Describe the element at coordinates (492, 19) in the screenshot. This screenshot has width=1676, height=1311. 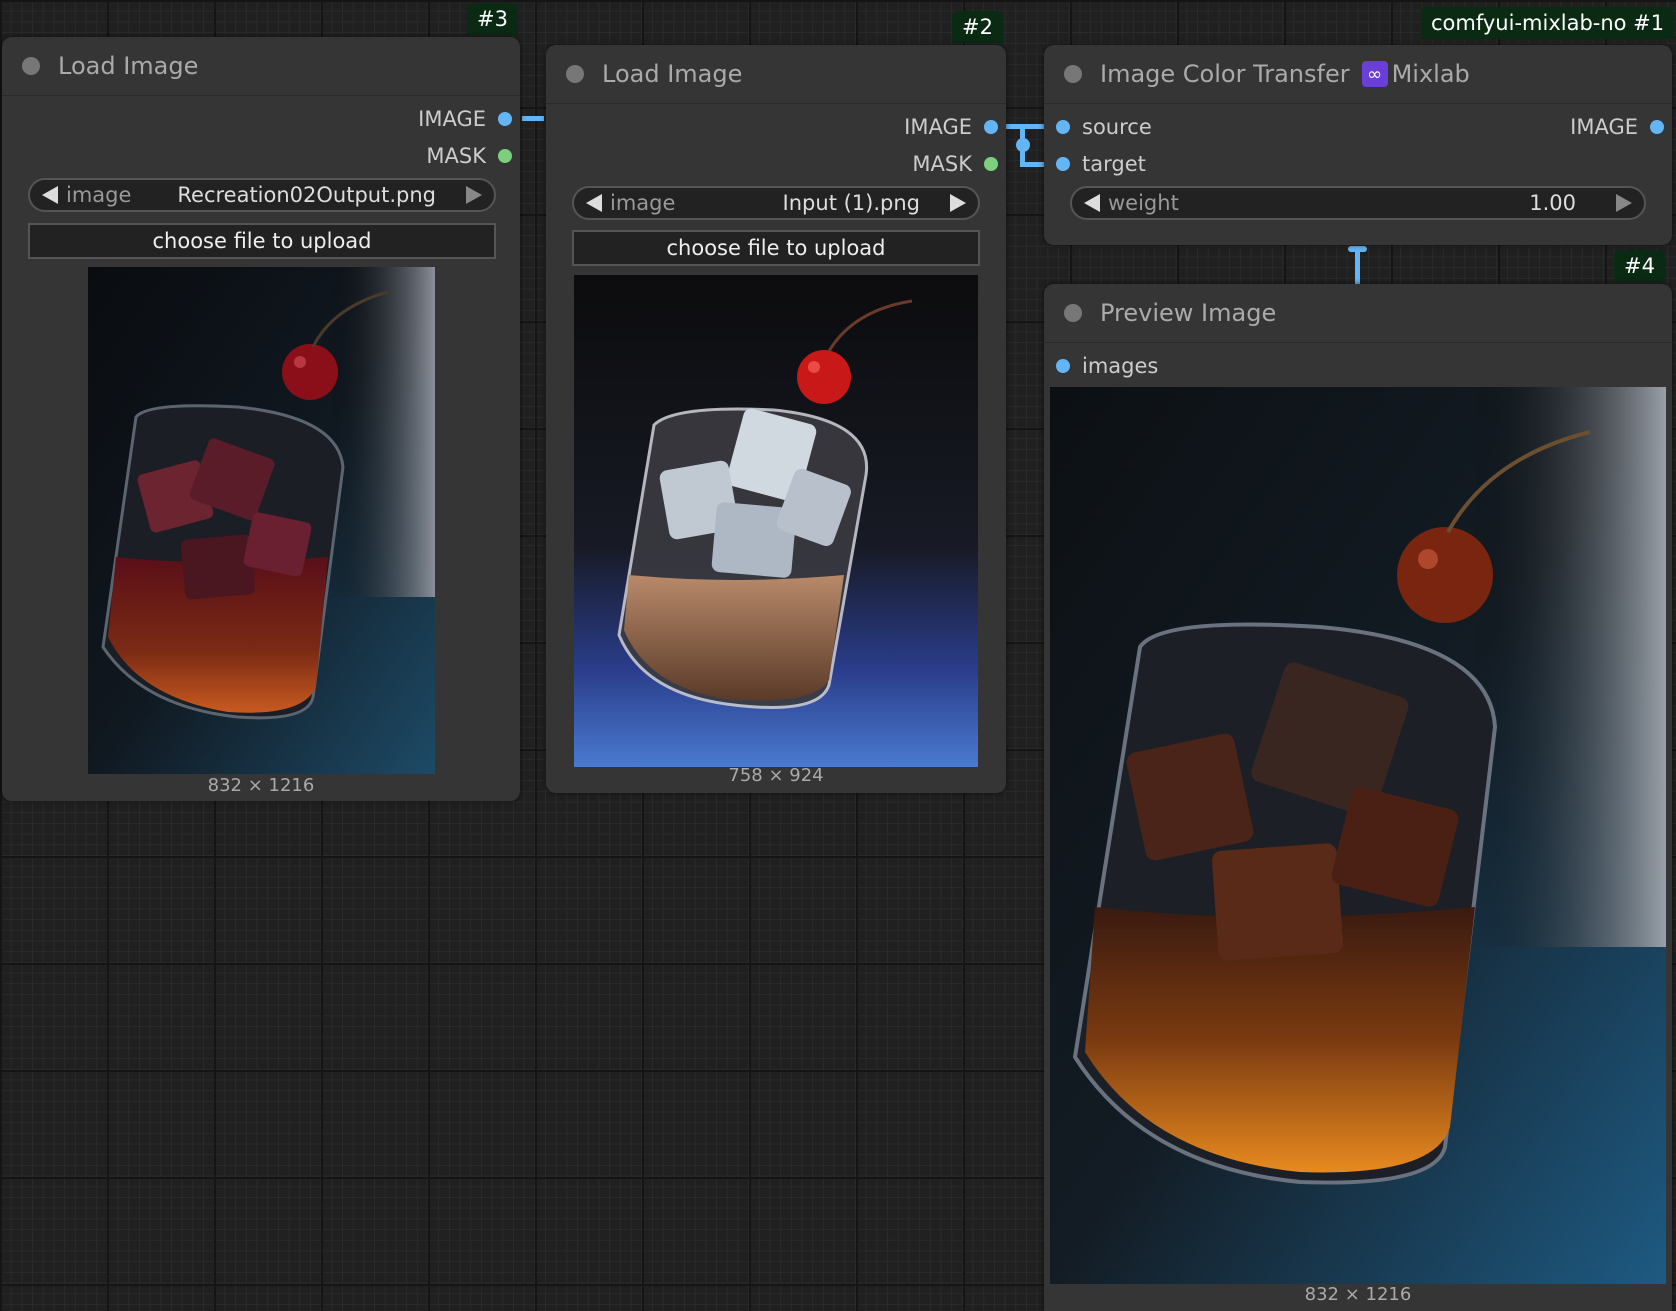
I see `node-id-badge: #3` at that location.